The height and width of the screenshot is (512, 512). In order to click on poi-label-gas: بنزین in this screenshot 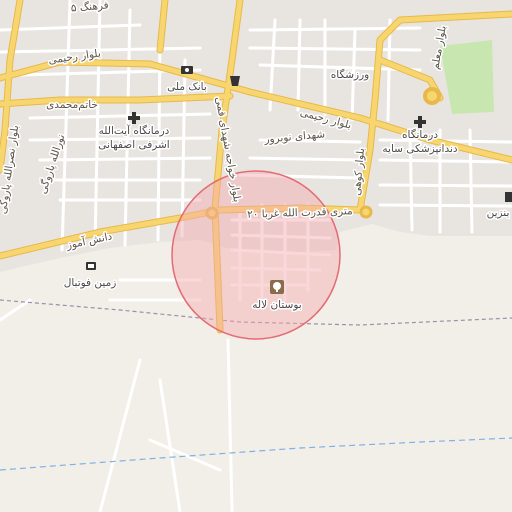, I will do `click(498, 213)`.